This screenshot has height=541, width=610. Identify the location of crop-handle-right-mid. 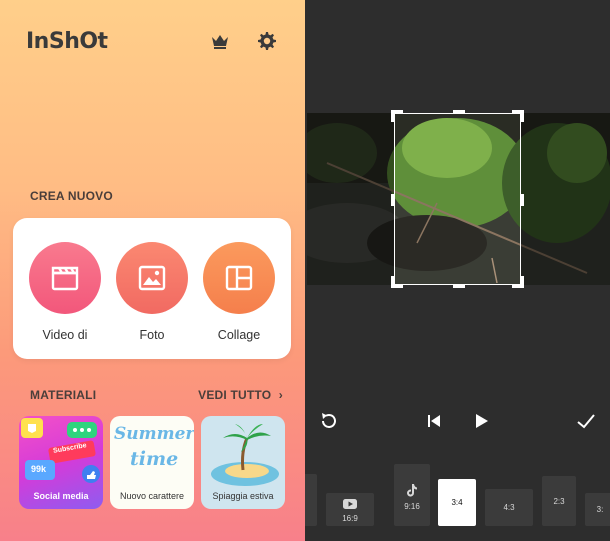
(522, 200).